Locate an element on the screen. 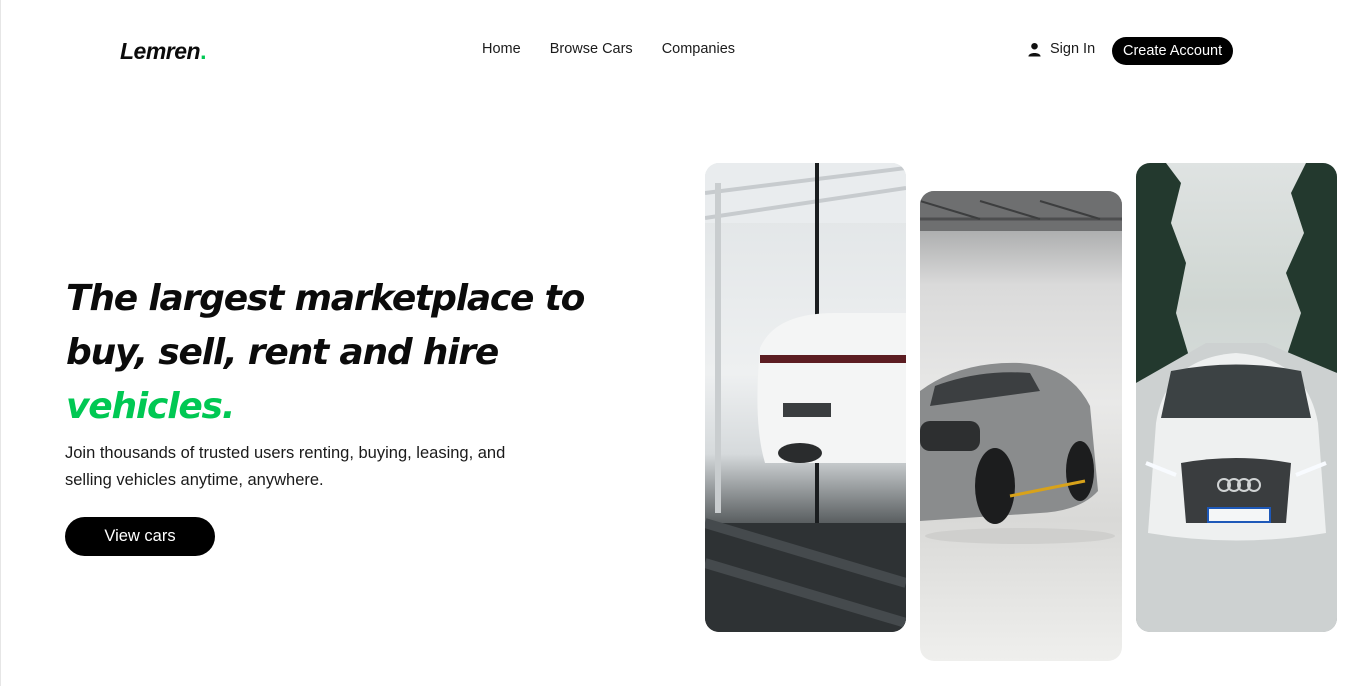 The width and height of the screenshot is (1365, 686). create-account-button: Create Account is located at coordinates (1173, 51).